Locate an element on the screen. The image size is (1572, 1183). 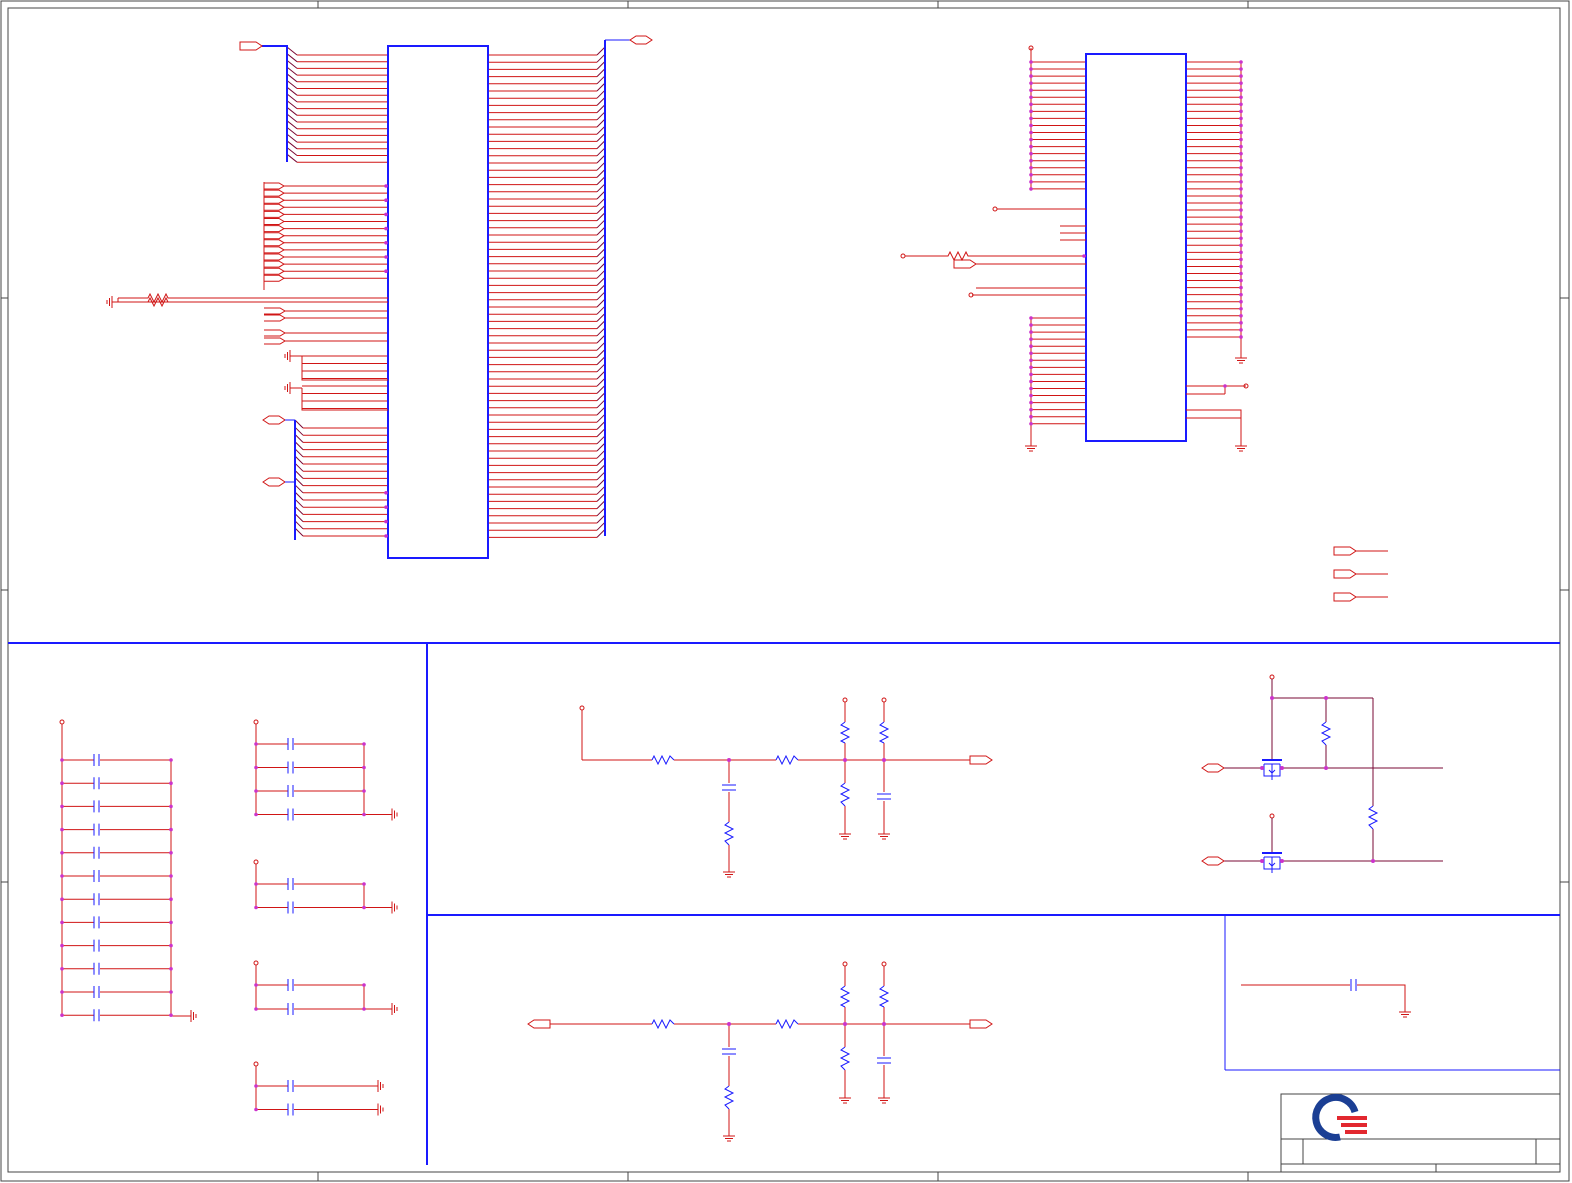
connector-u2-body is located at coordinates (1136, 247).